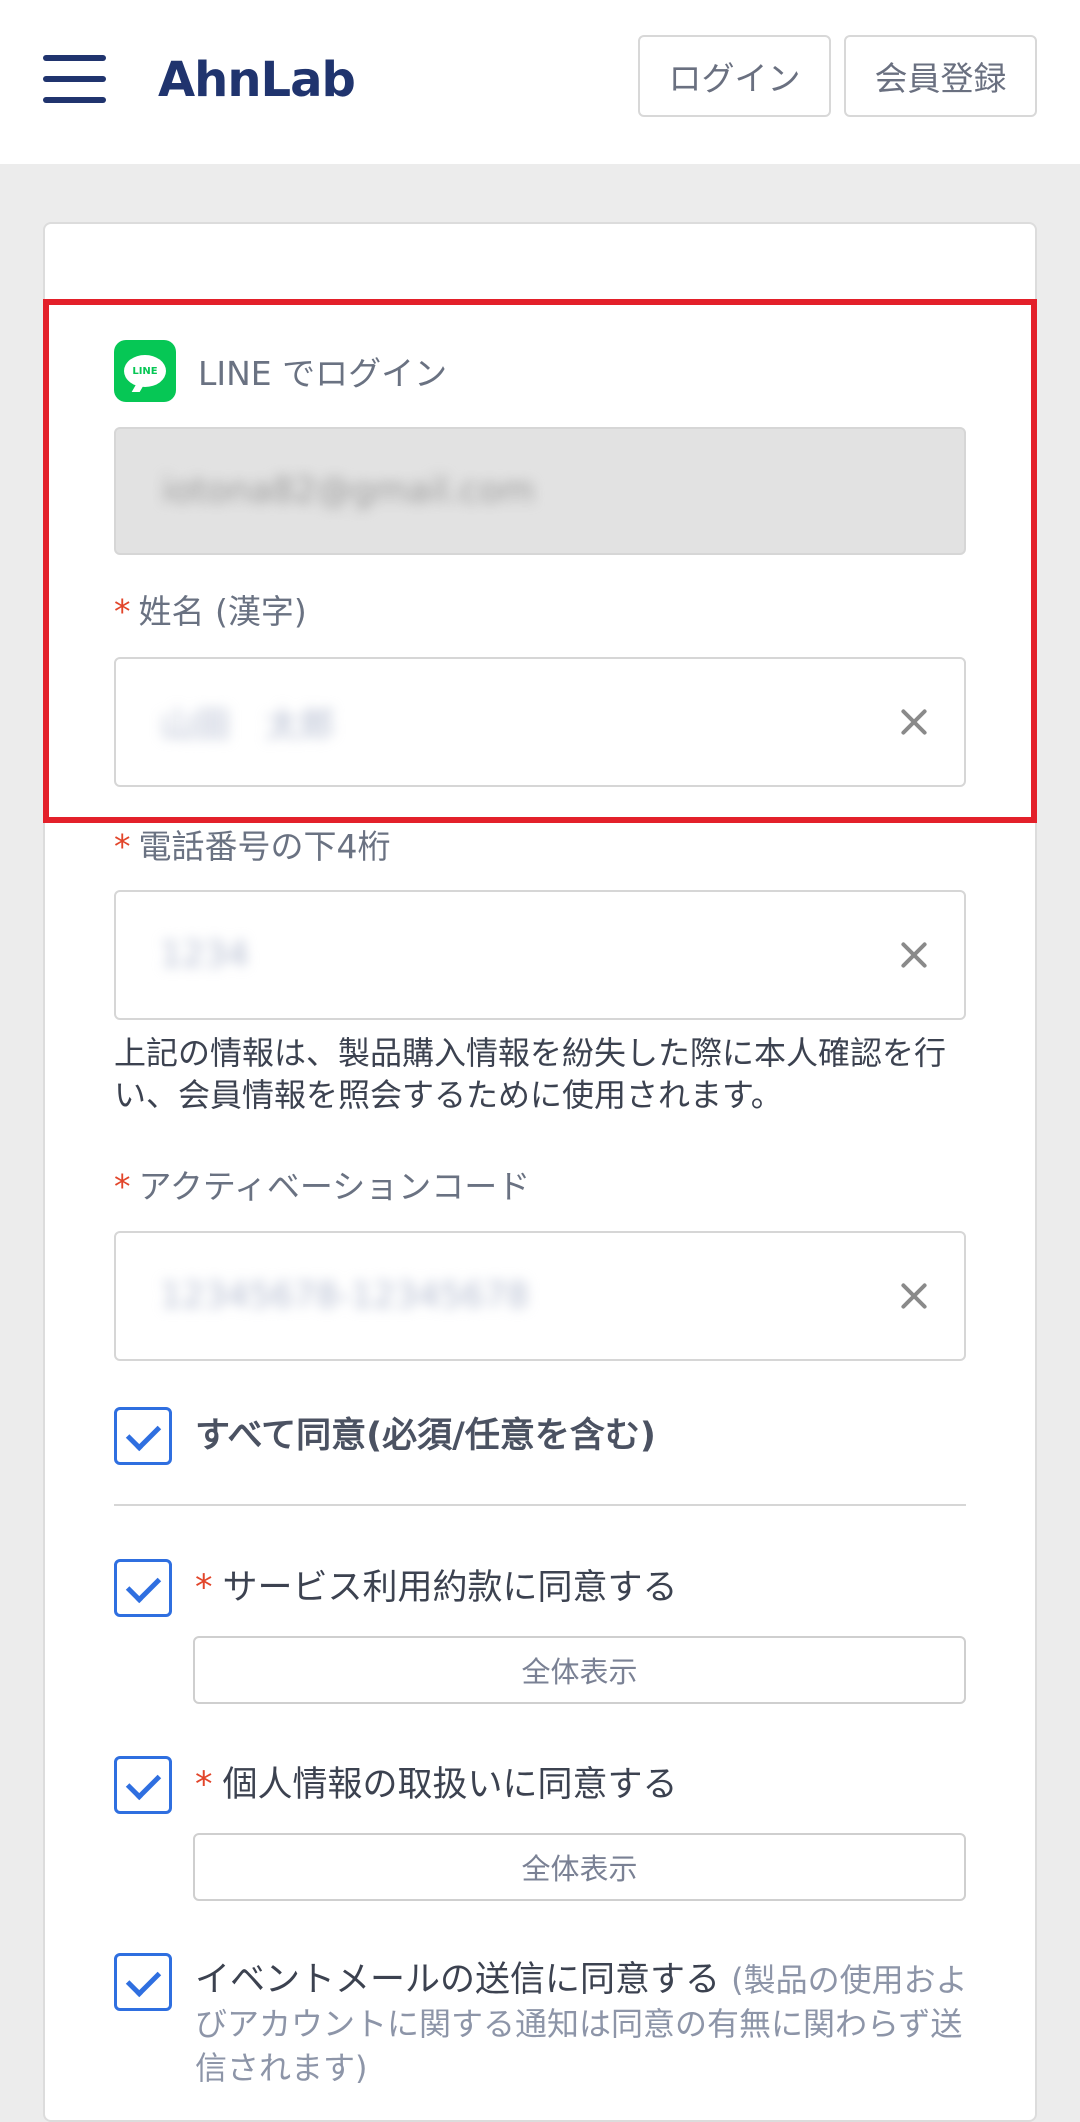 This screenshot has width=1080, height=2122. I want to click on agree-all-label: すべて同意(必須/任意を含む), so click(425, 1436).